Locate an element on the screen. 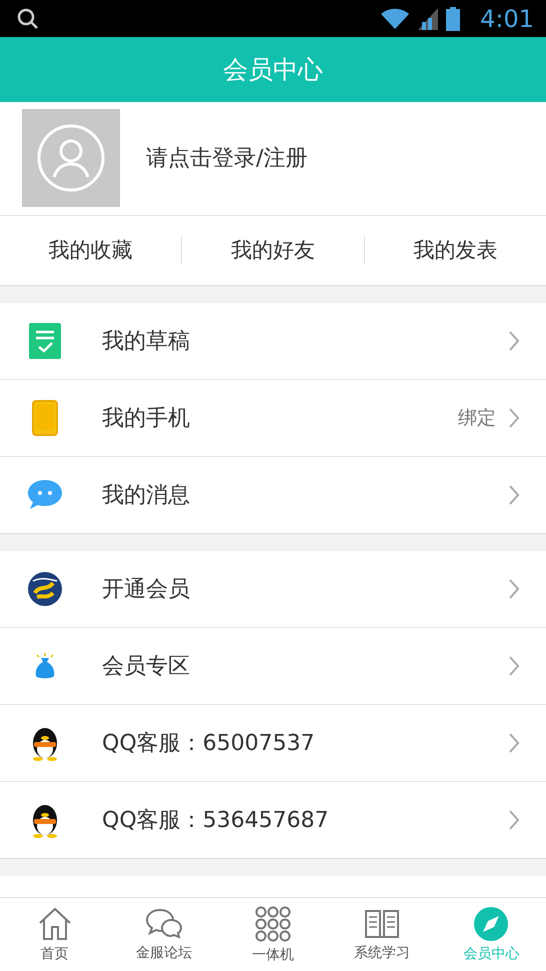 This screenshot has height=971, width=546. user-icon is located at coordinates (71, 158).